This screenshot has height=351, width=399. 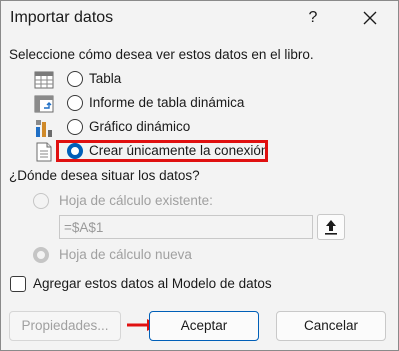 What do you see at coordinates (204, 326) in the screenshot?
I see `accept-button: Aceptar` at bounding box center [204, 326].